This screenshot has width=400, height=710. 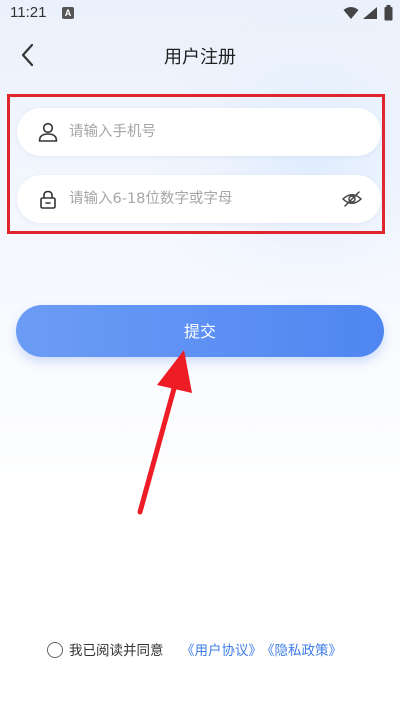 What do you see at coordinates (200, 14) in the screenshot?
I see `status-bar: 11:21 A` at bounding box center [200, 14].